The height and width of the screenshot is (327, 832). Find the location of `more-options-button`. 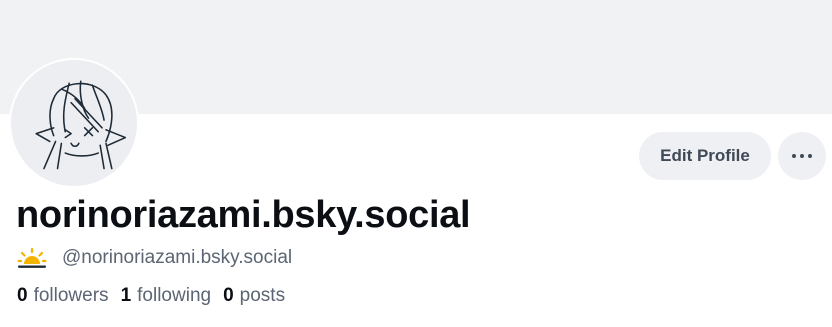

more-options-button is located at coordinates (802, 156).